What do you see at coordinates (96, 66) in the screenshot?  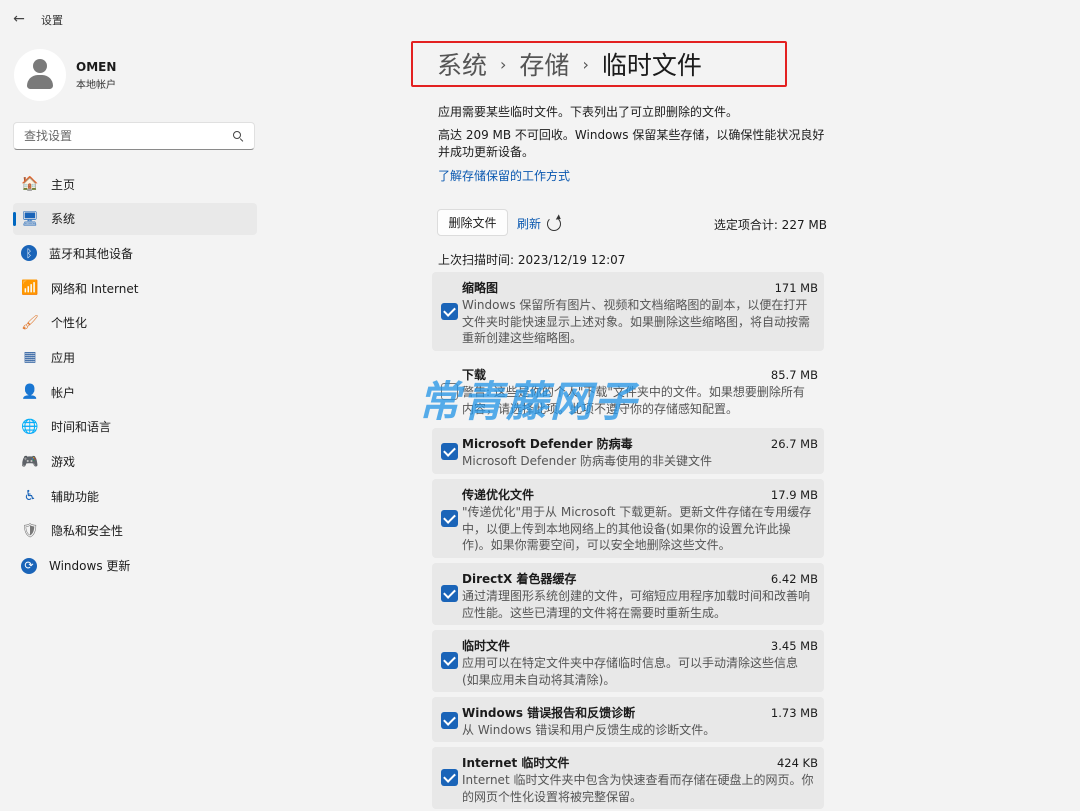 I see `profile-name: OMEN` at bounding box center [96, 66].